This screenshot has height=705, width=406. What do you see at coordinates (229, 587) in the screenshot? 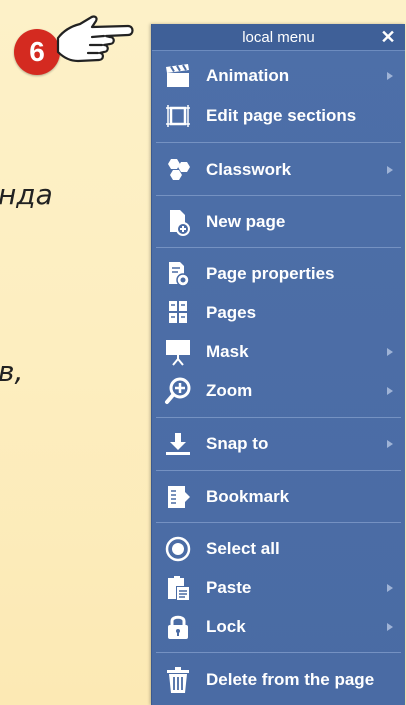
I see `menu-item-label: Paste` at bounding box center [229, 587].